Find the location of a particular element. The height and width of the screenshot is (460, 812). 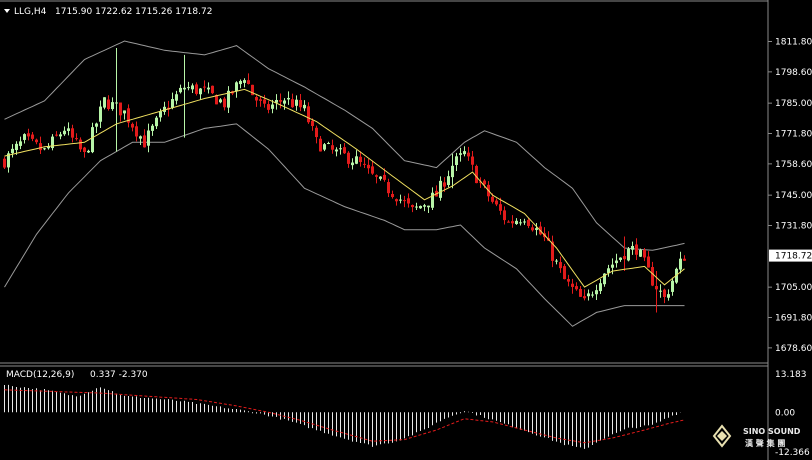

price-tick-label: 1745.00 is located at coordinates (793, 196).